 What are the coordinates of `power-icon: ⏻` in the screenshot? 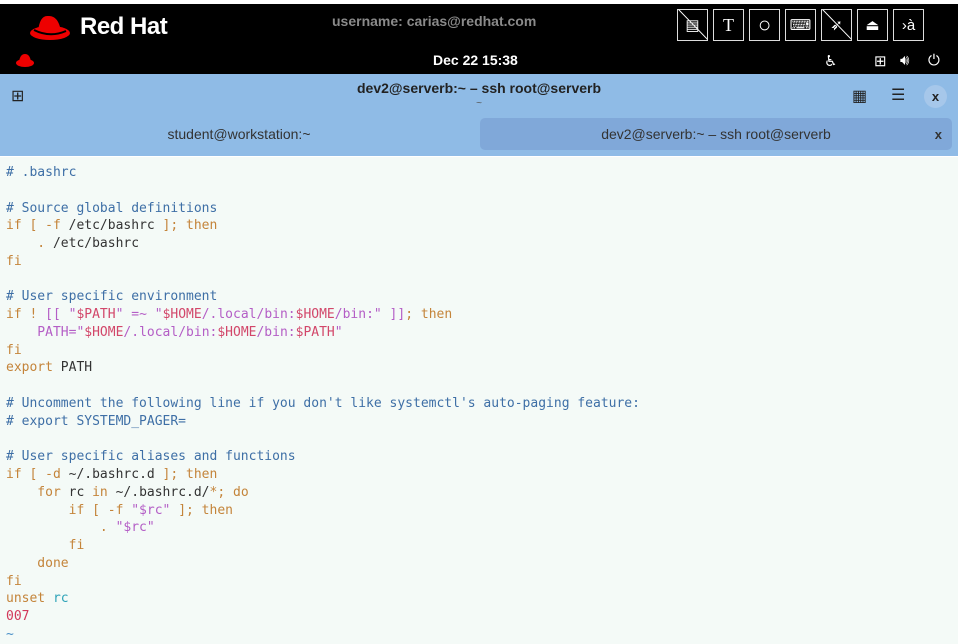 It's located at (934, 60).